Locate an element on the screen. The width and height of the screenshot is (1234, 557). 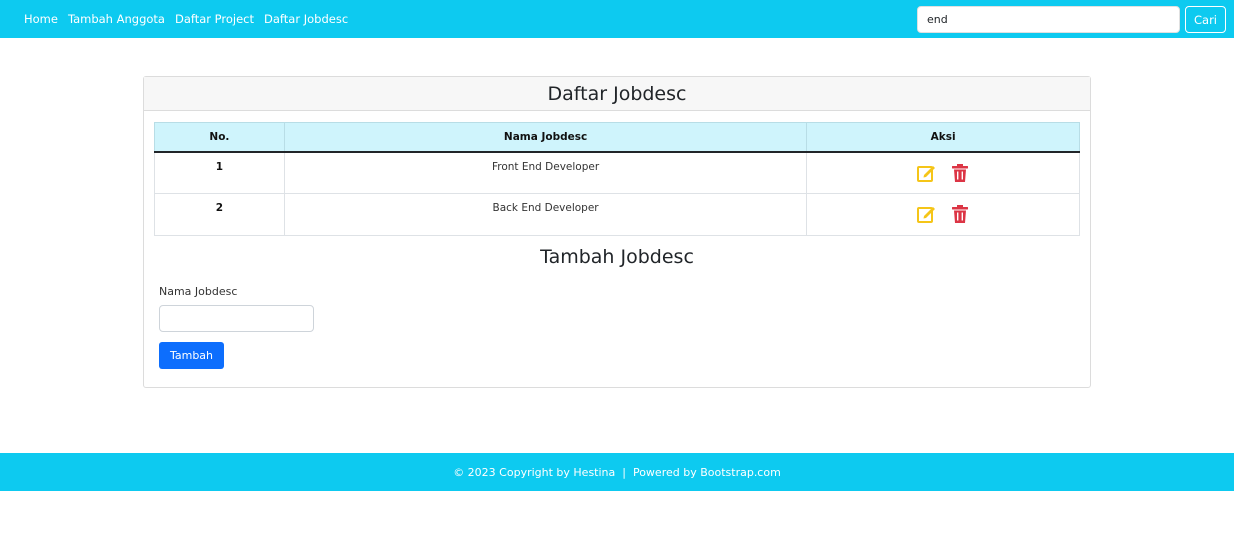
jobdesc-name-label: Nama Jobdesc is located at coordinates (198, 291).